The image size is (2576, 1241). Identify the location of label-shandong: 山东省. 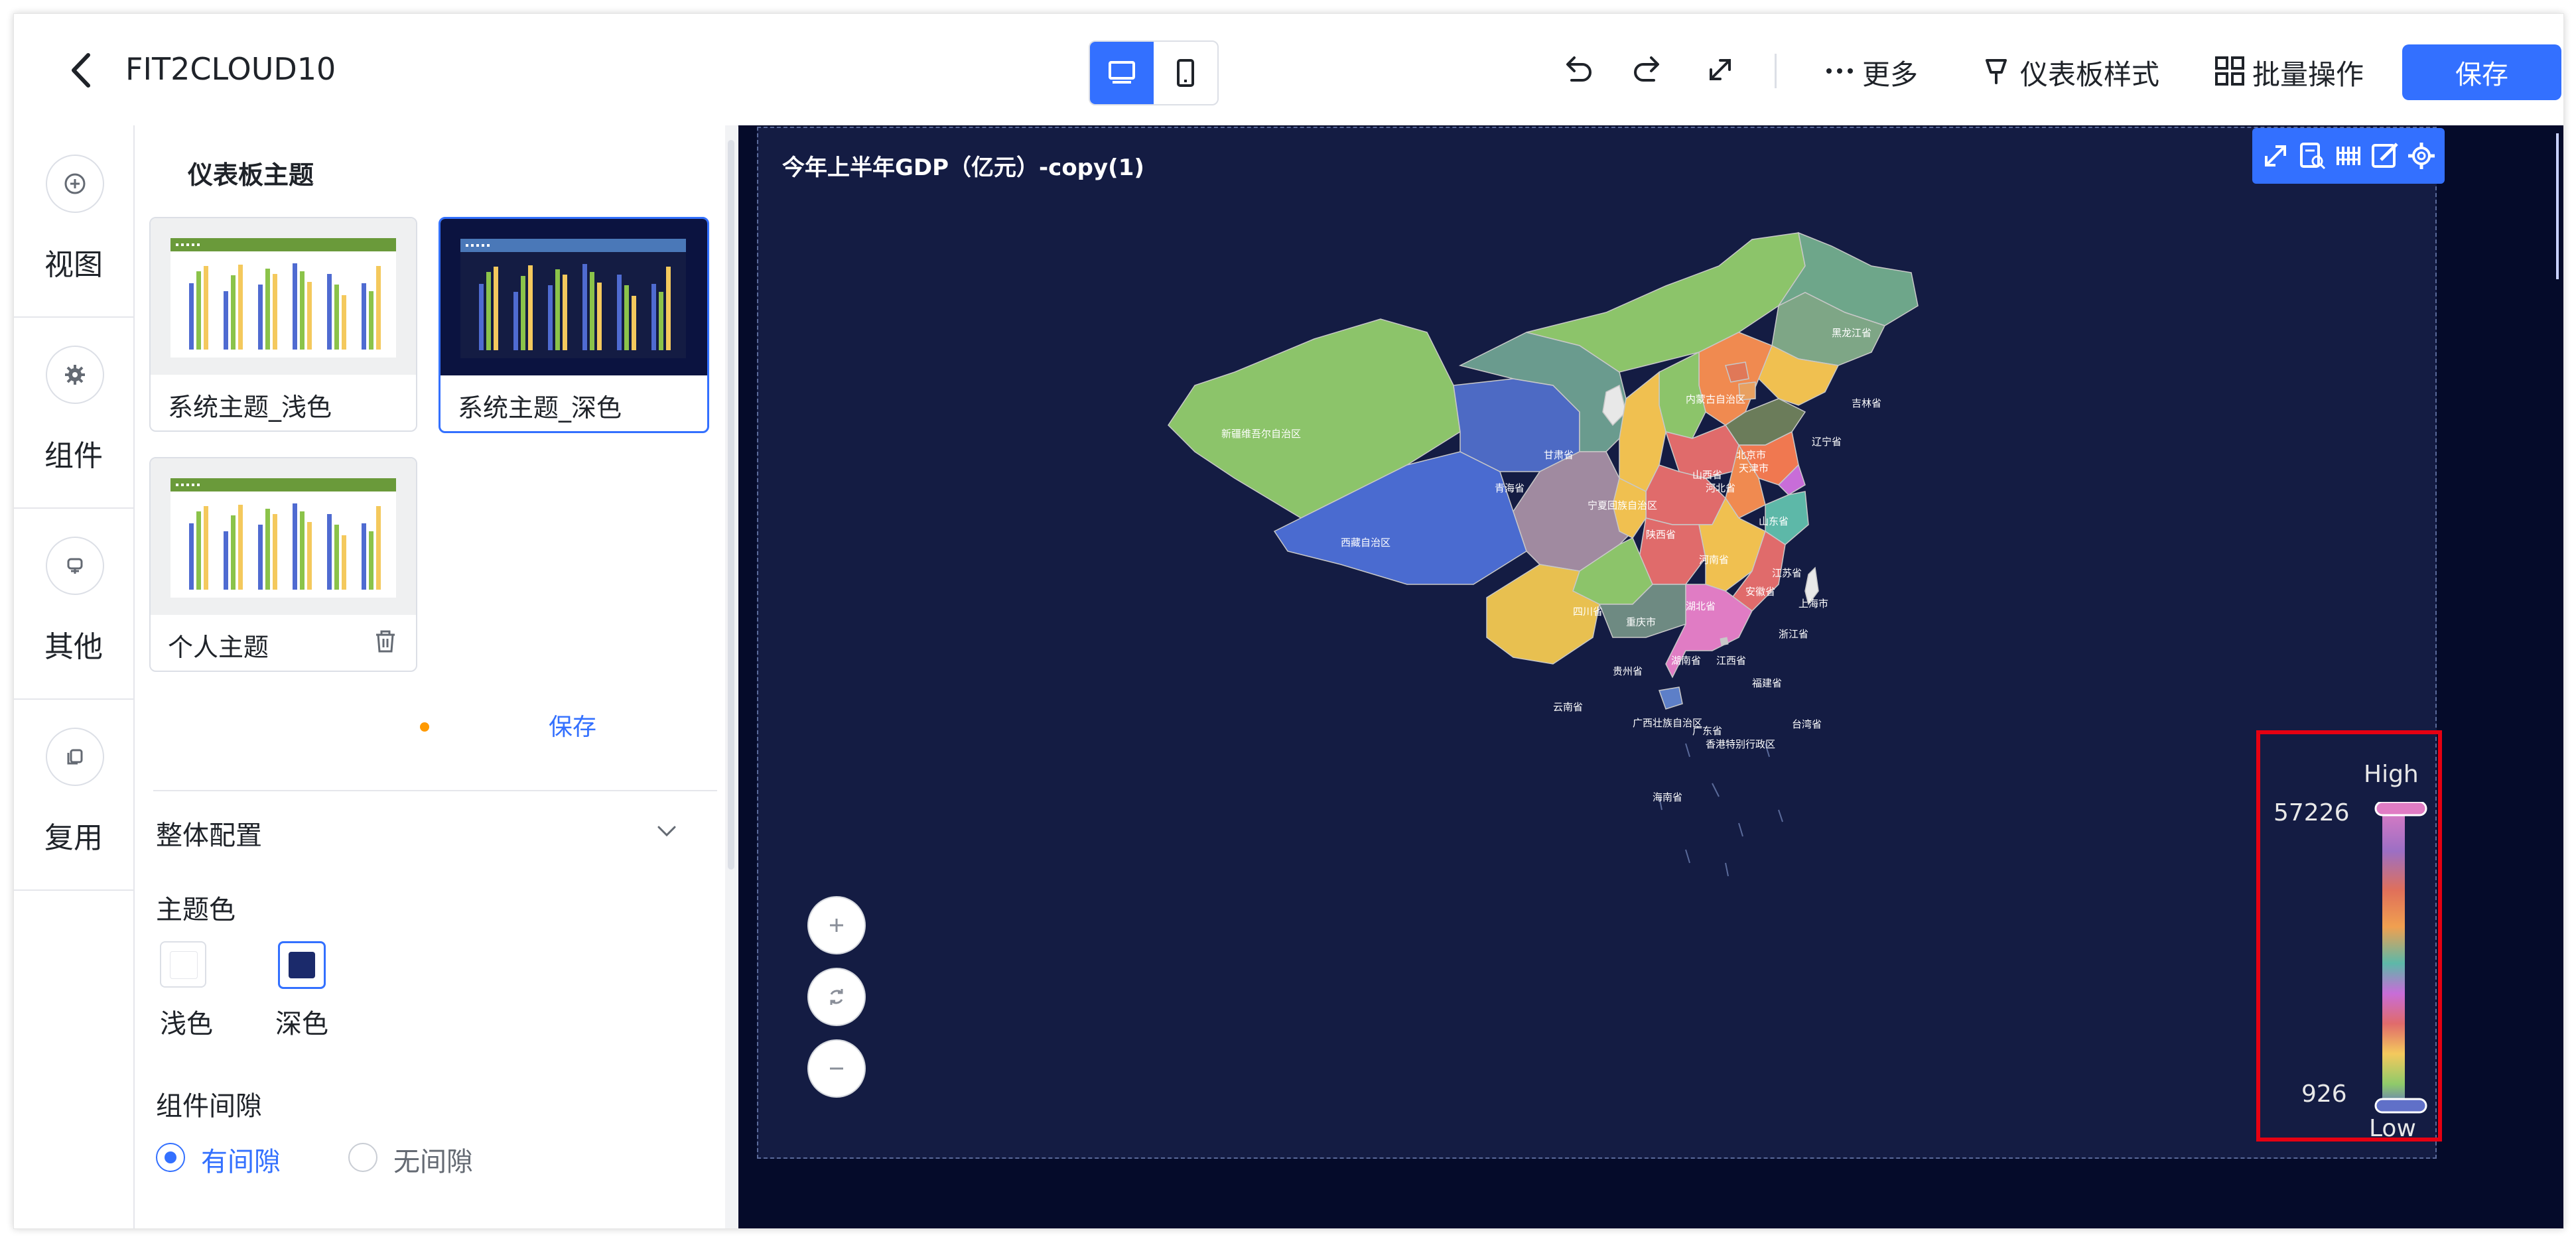
(1774, 521).